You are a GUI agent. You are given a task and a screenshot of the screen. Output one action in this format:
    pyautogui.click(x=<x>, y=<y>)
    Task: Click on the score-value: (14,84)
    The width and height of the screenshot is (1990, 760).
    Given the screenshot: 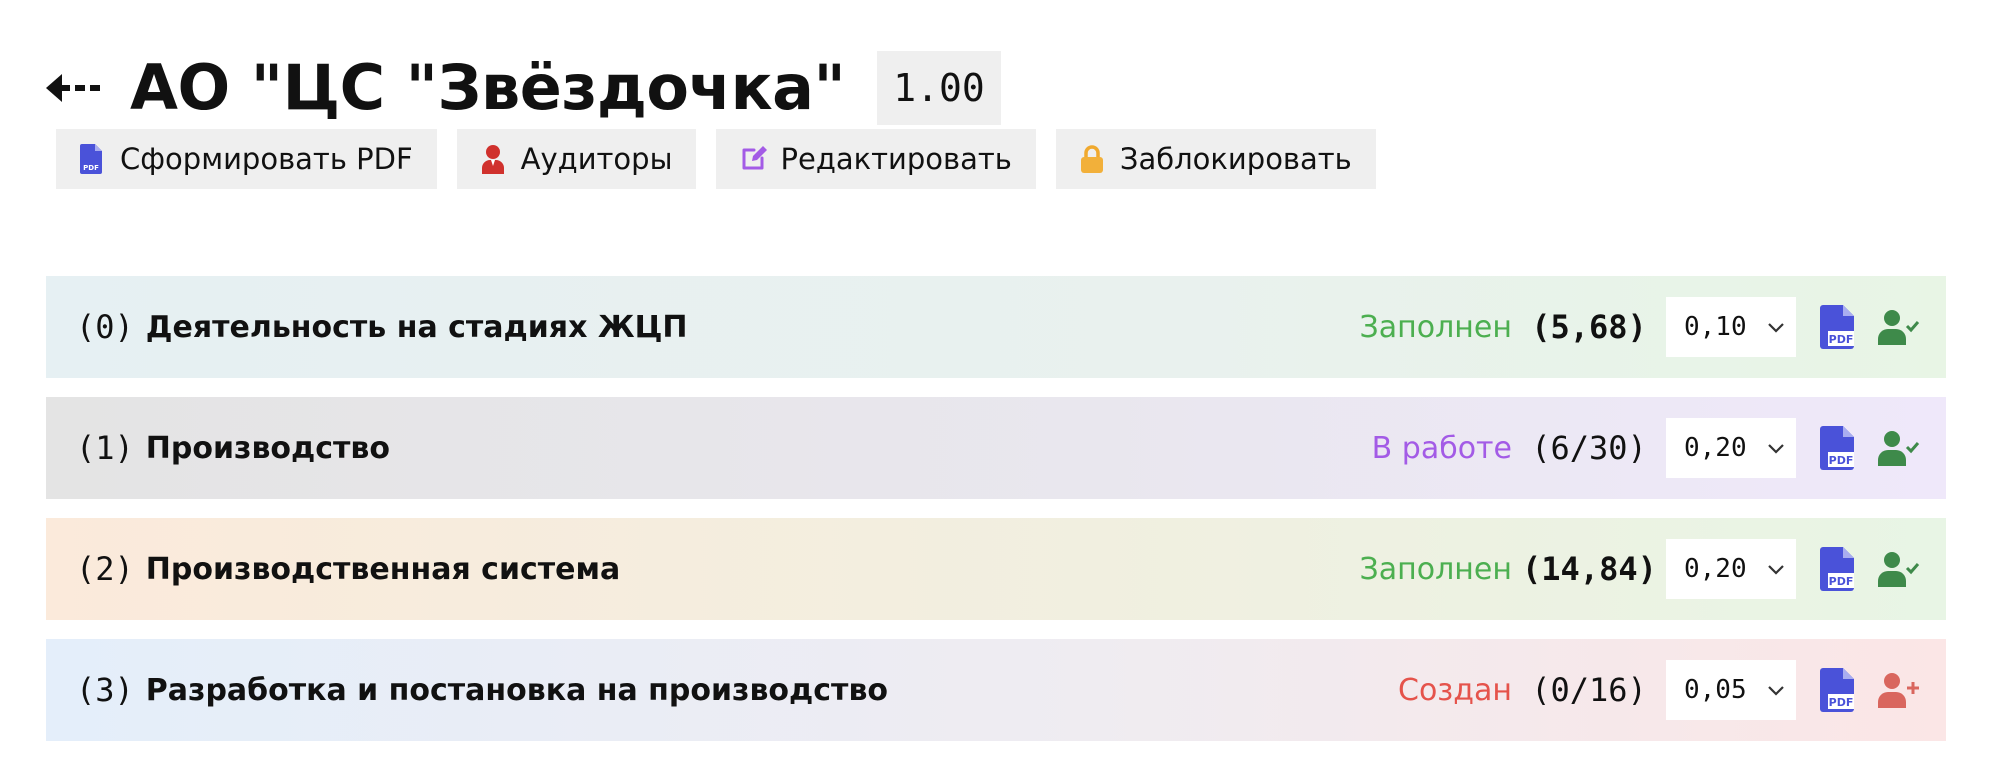 What is the action you would take?
    pyautogui.click(x=1589, y=569)
    